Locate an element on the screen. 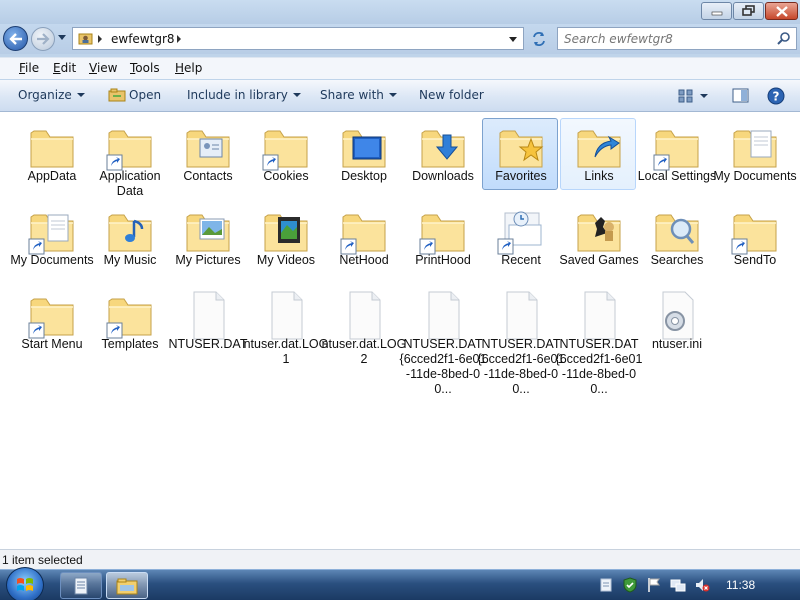 This screenshot has width=800, height=600. file-item-label: Templates is located at coordinates (130, 344).